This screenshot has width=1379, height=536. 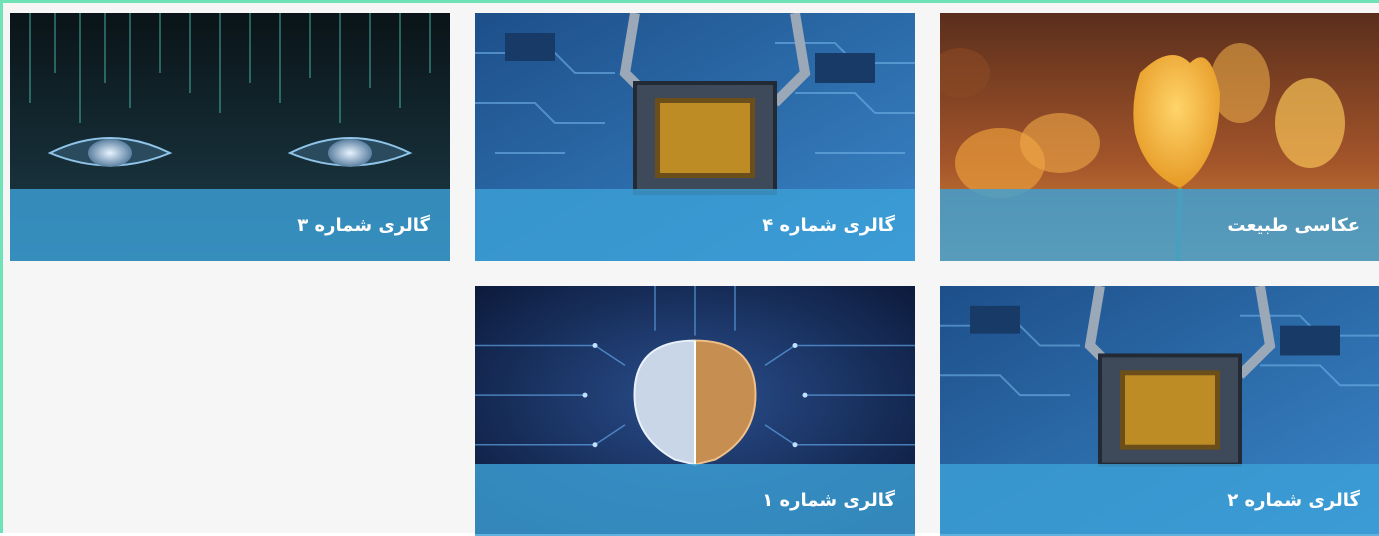 I want to click on gallery-card-1: گالری شماره ۱, so click(x=695, y=411).